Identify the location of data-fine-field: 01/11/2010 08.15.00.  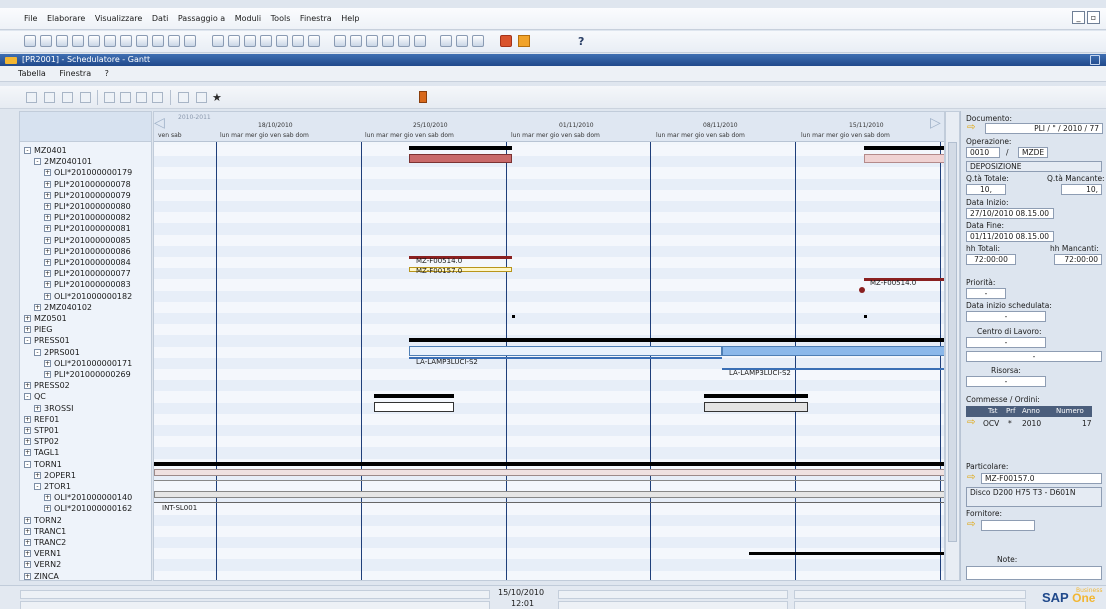
(1010, 236).